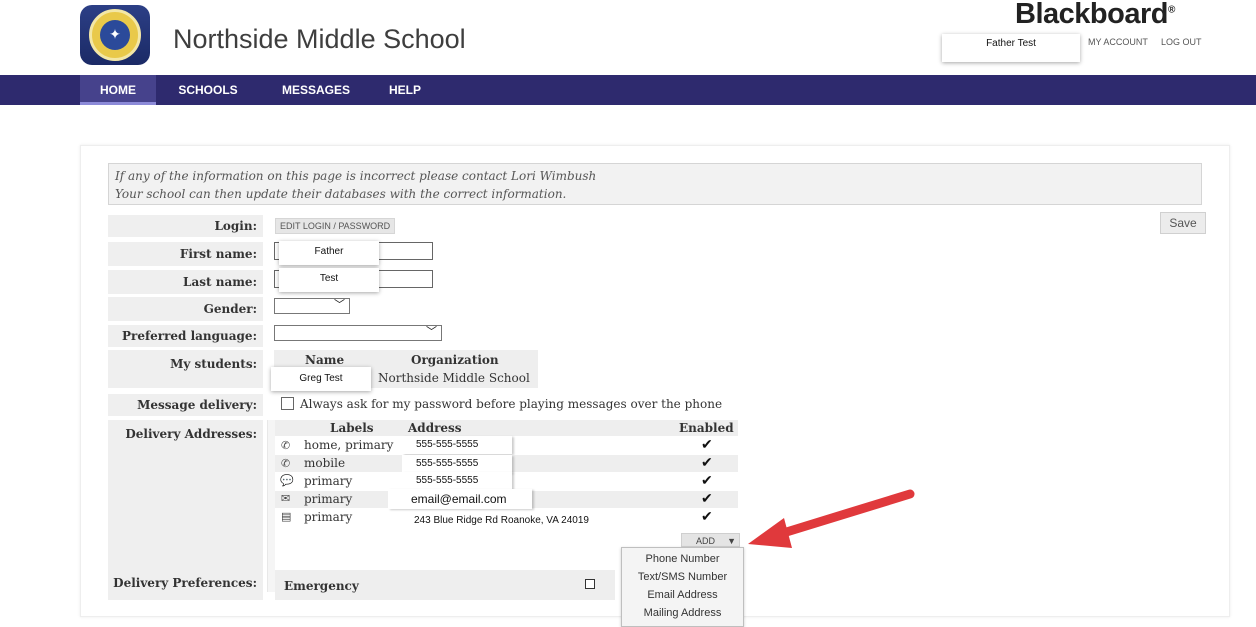 The height and width of the screenshot is (627, 1256). What do you see at coordinates (460, 499) in the screenshot?
I see `address-value: email@email.com` at bounding box center [460, 499].